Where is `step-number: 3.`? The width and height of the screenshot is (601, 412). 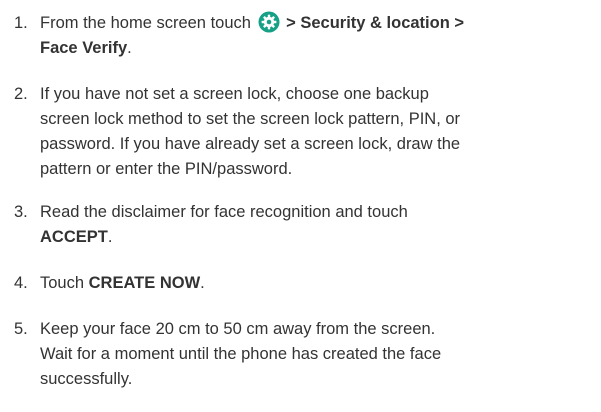 step-number: 3. is located at coordinates (21, 212).